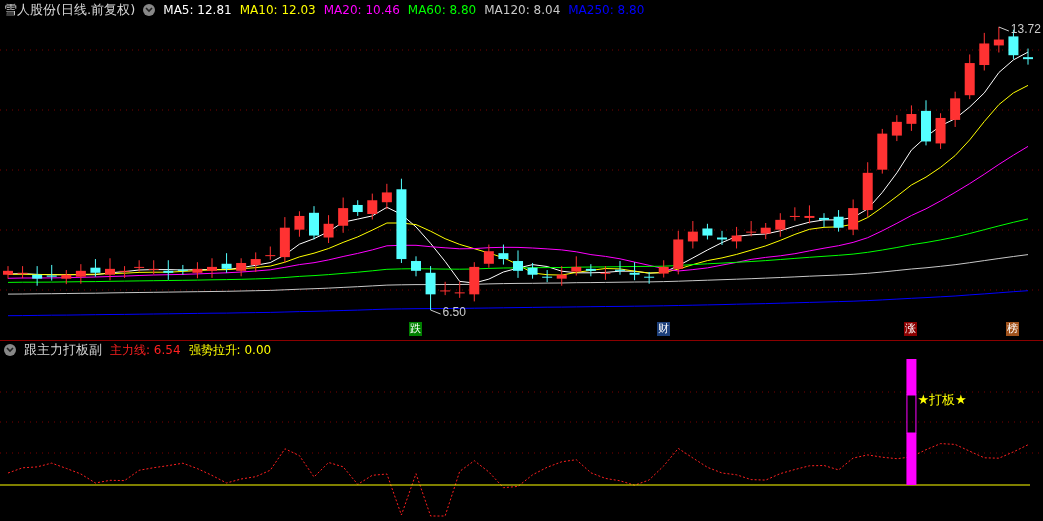 This screenshot has width=1043, height=521. Describe the element at coordinates (442, 10) in the screenshot. I see `moving-average-value: MA60: 8.80` at that location.